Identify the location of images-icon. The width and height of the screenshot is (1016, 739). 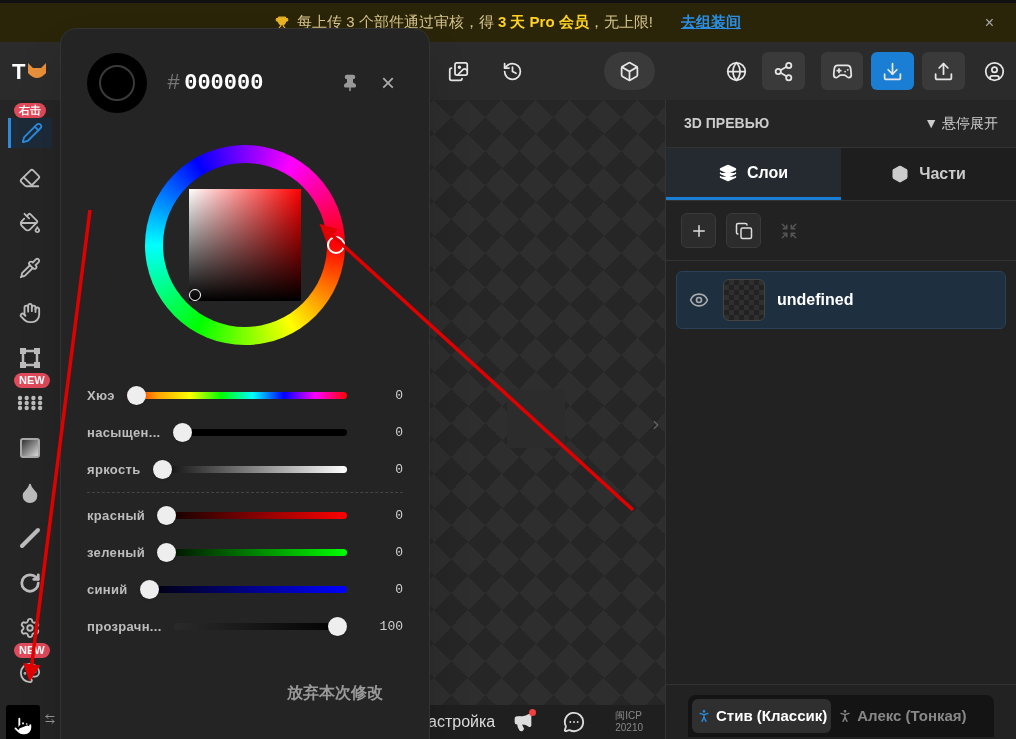
(458, 71).